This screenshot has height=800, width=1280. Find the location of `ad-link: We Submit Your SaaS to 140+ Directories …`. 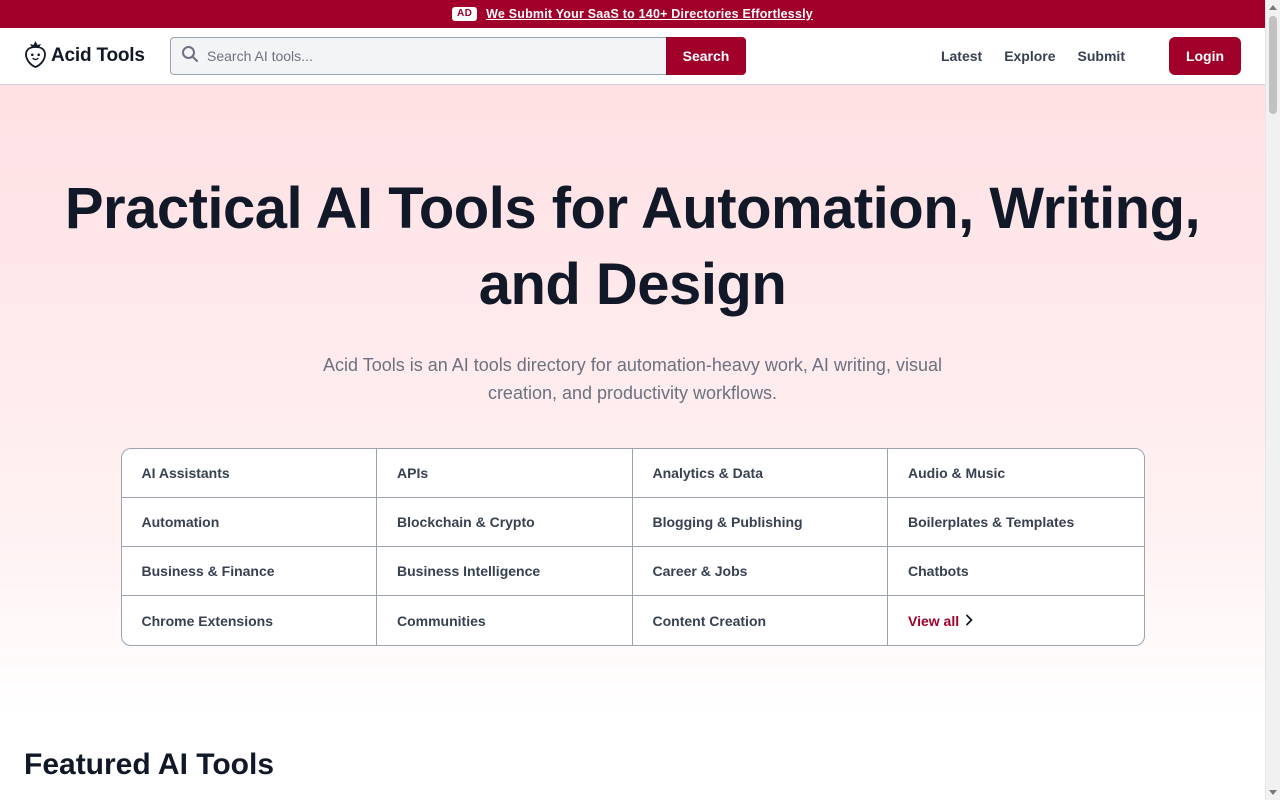

ad-link: We Submit Your SaaS to 140+ Directories … is located at coordinates (649, 14).